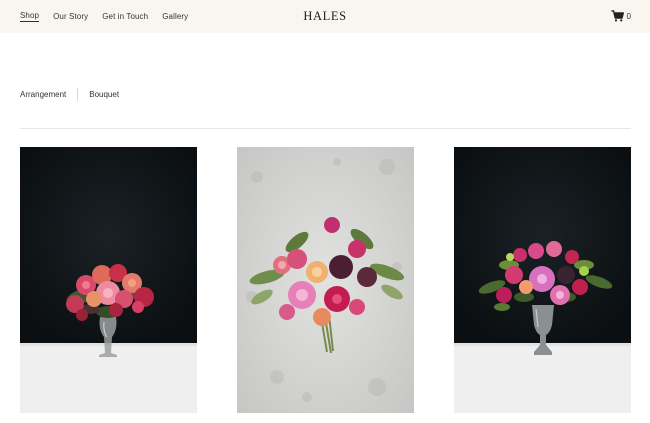 This screenshot has width=650, height=423. I want to click on cart-icon, so click(617, 16).